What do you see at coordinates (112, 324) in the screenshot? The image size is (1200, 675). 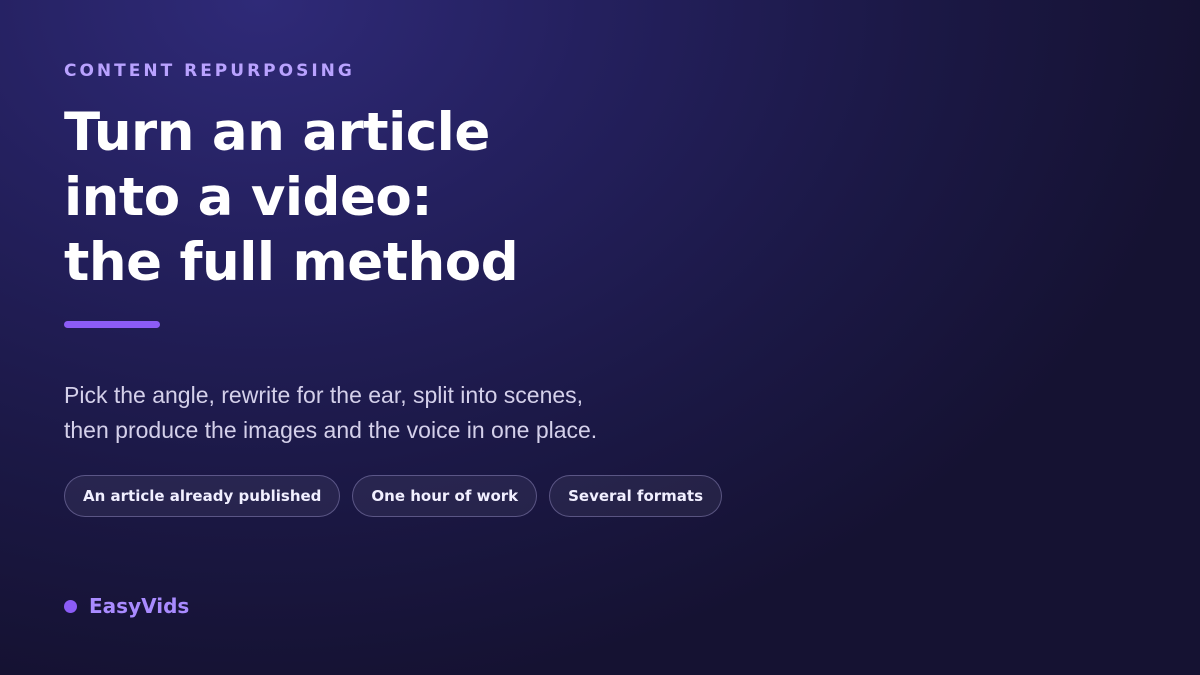 I see `accent-divider` at bounding box center [112, 324].